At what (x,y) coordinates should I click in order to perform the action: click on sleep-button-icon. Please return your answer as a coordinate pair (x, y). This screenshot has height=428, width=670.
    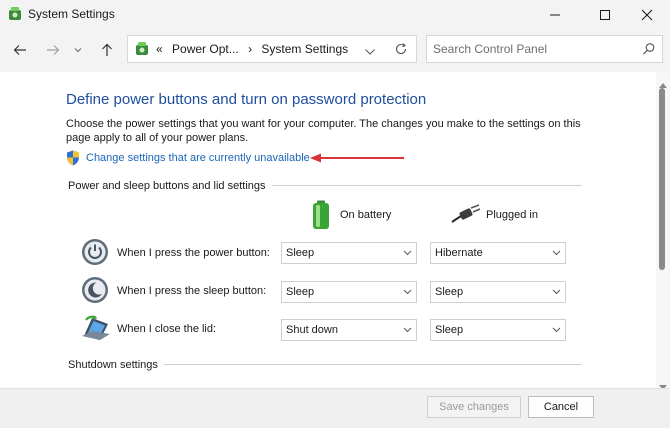
    Looking at the image, I should click on (95, 290).